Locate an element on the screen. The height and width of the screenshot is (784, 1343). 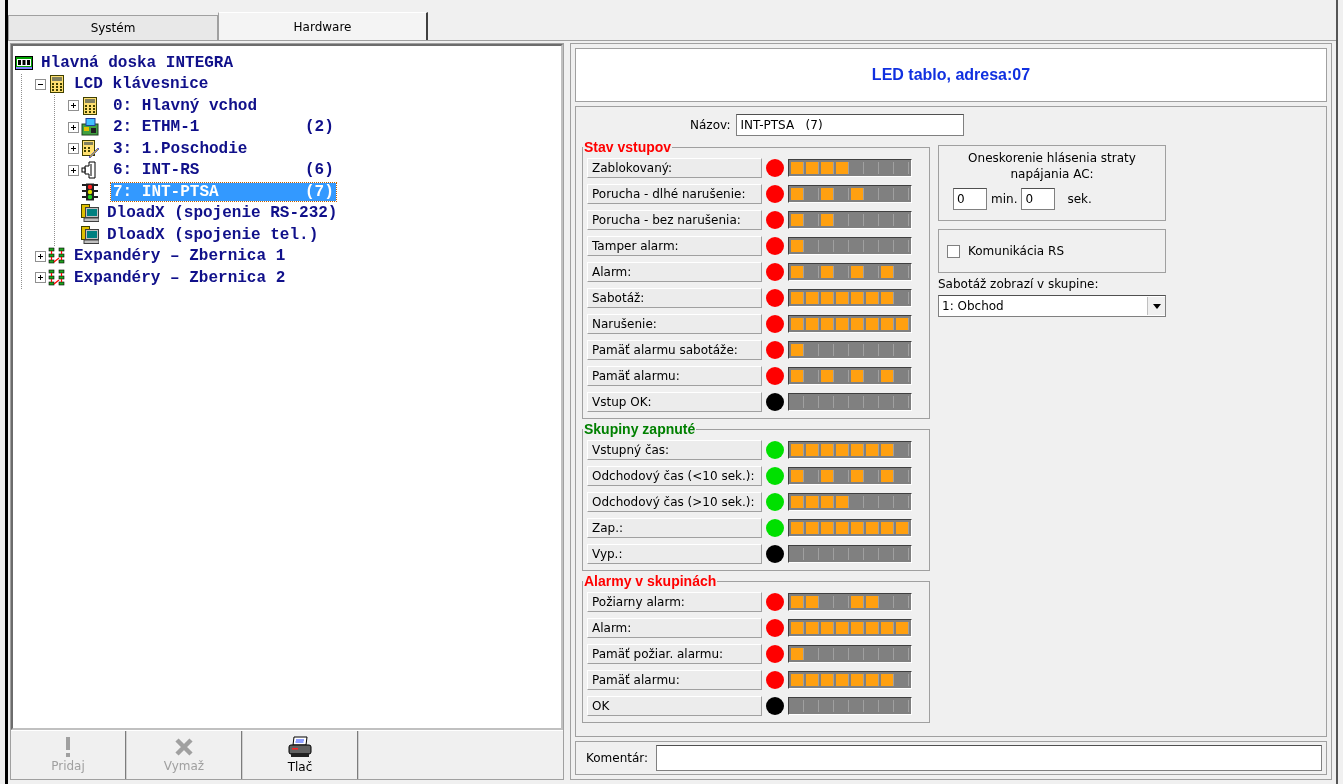
ac-delay-label: Oneskorenie hlásenia straty napájania AC: is located at coordinates (1052, 166).